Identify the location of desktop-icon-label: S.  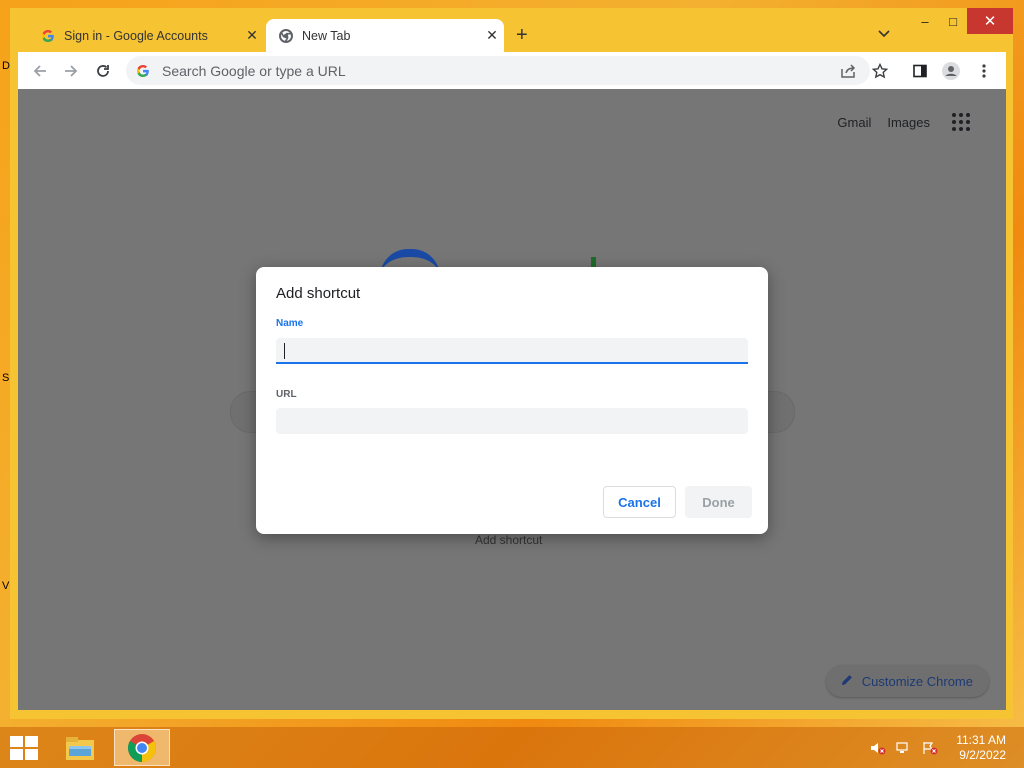
(6, 378).